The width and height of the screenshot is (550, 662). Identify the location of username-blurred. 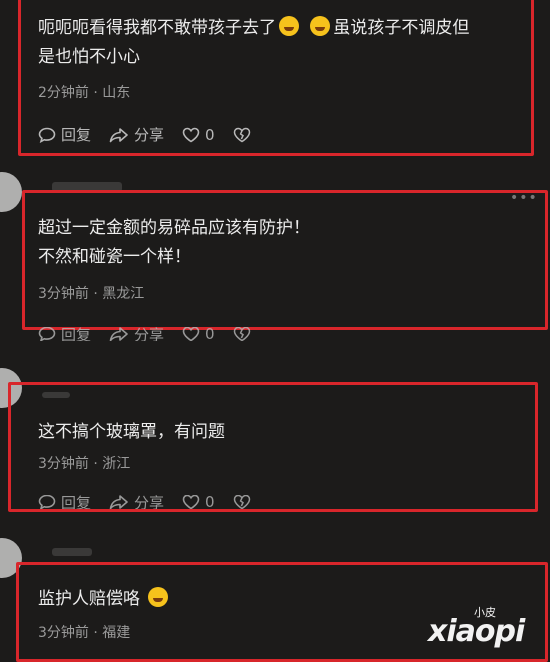
(72, 552).